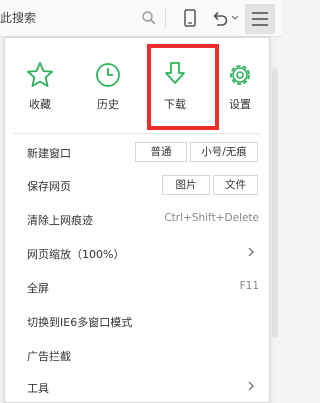  Describe the element at coordinates (235, 18) in the screenshot. I see `chevron-down-icon` at that location.